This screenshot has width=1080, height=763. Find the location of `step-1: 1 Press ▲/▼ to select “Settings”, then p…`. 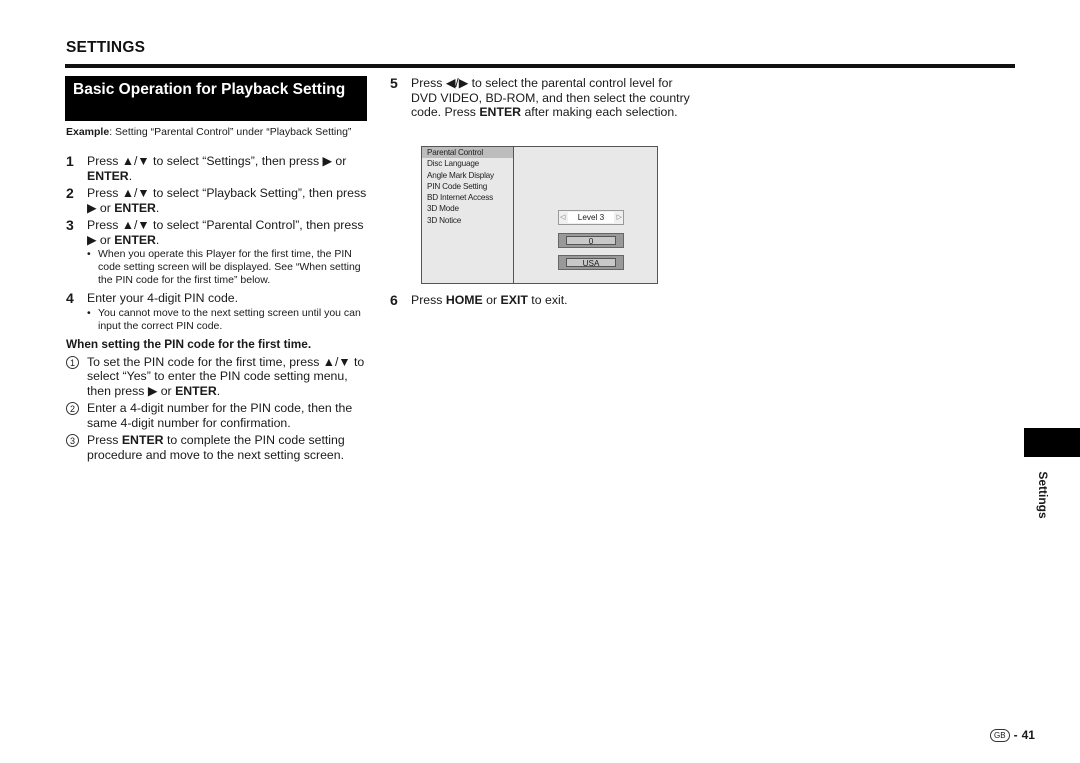

step-1: 1 Press ▲/▼ to select “Settings”, then p… is located at coordinates (206, 168).